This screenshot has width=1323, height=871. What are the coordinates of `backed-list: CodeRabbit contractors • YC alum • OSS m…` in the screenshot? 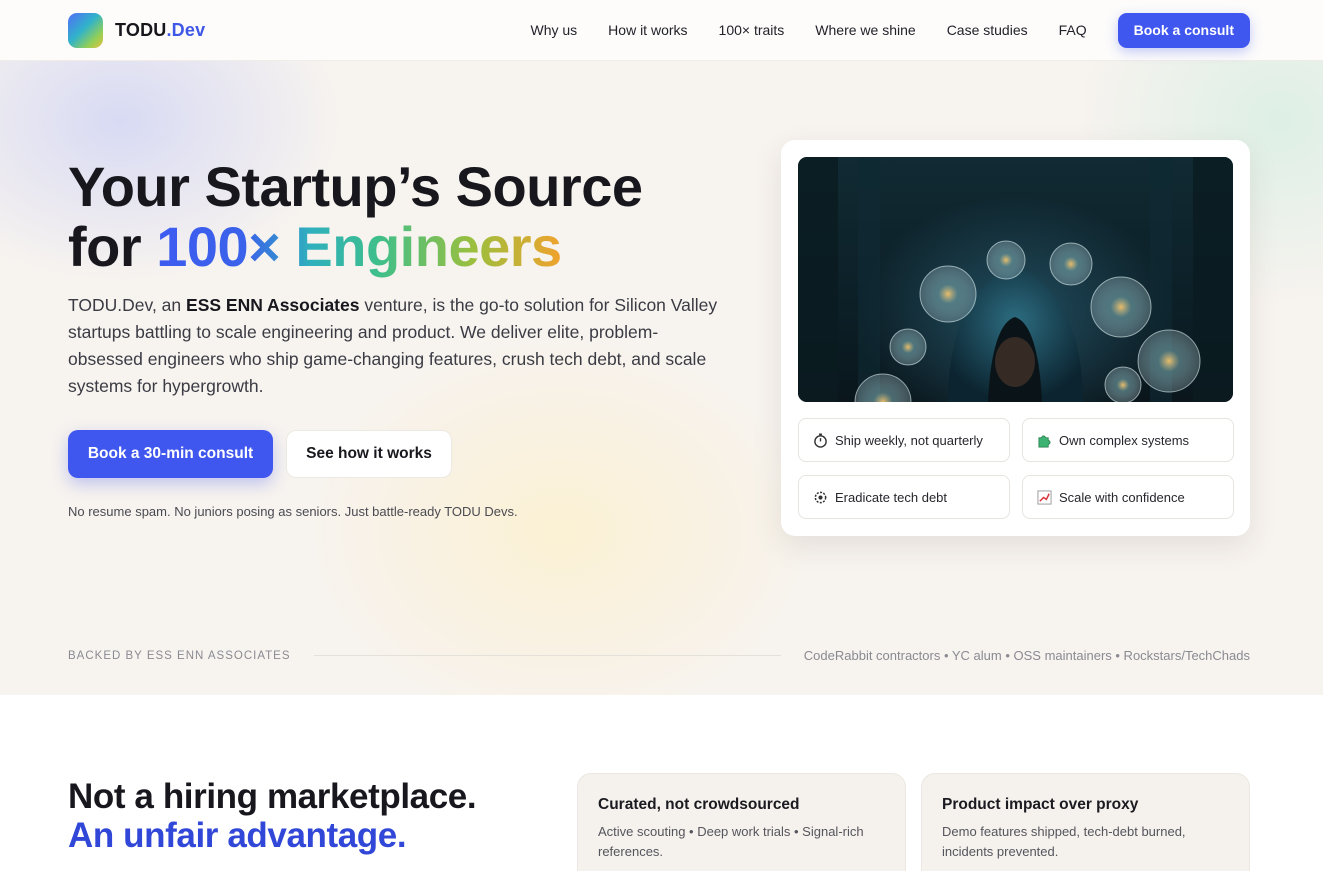 It's located at (1026, 655).